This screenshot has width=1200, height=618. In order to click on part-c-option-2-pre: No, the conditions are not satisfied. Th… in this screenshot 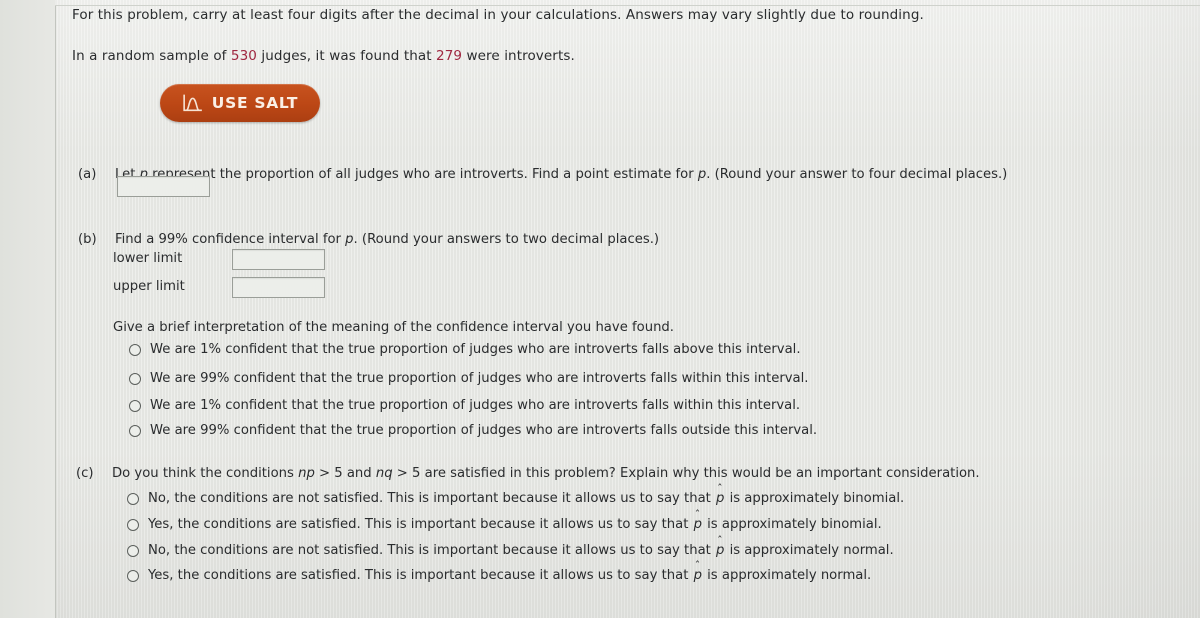, I will do `click(432, 550)`.